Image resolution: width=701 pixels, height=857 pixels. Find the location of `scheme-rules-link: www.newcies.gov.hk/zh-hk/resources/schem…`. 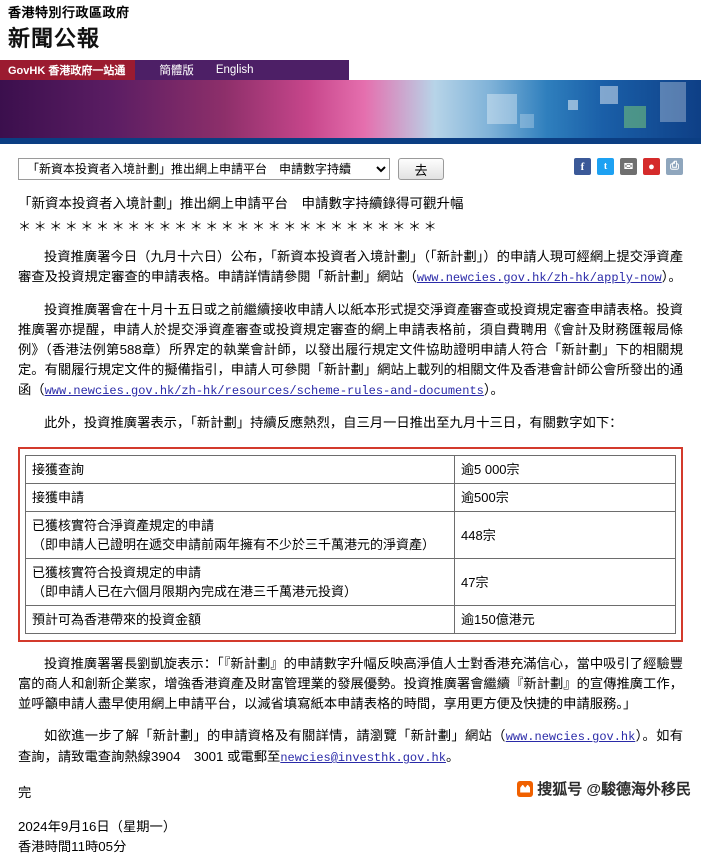

scheme-rules-link: www.newcies.gov.hk/zh-hk/resources/schem… is located at coordinates (264, 391).